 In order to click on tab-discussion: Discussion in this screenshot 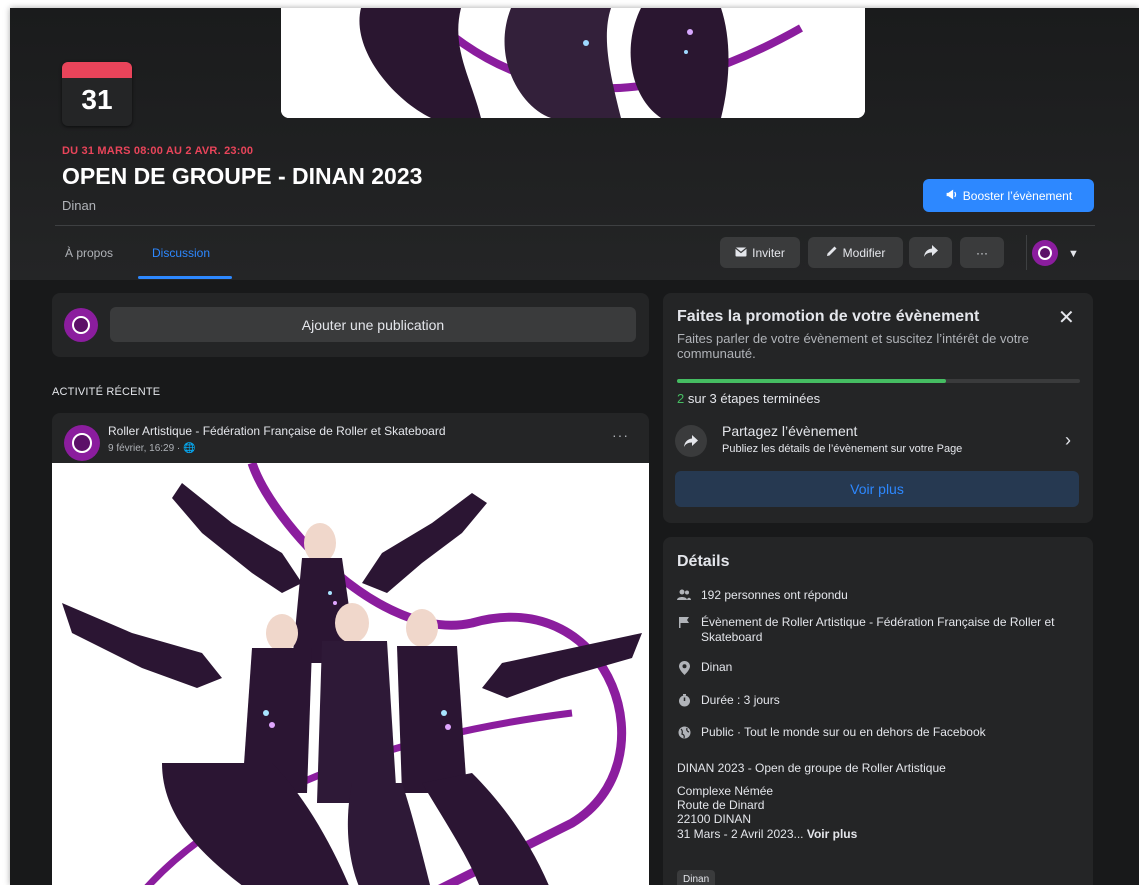, I will do `click(181, 253)`.